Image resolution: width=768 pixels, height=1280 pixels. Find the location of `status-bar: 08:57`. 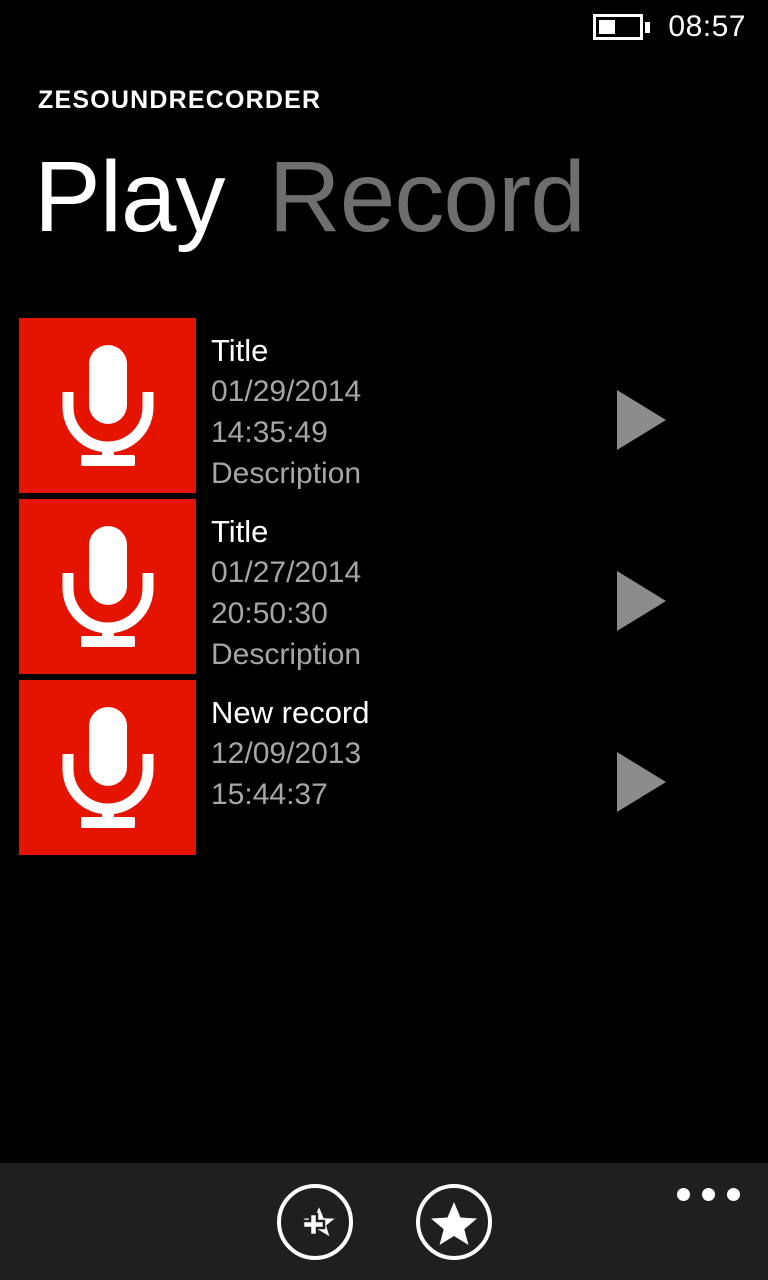

status-bar: 08:57 is located at coordinates (384, 27).